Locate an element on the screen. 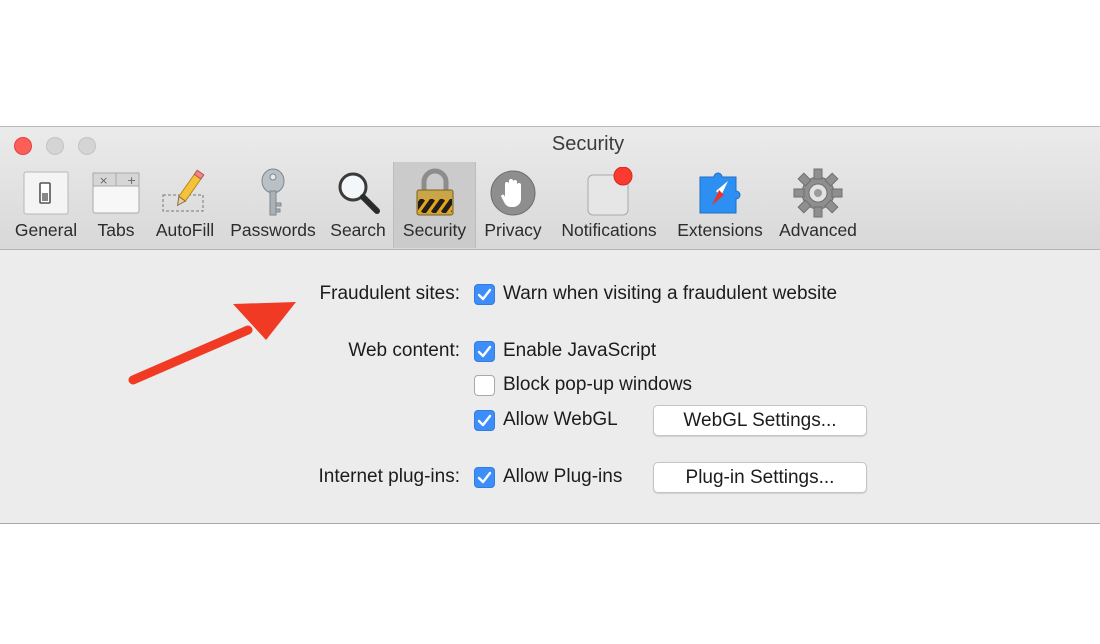 The height and width of the screenshot is (644, 1100). tab-label: General is located at coordinates (46, 230).